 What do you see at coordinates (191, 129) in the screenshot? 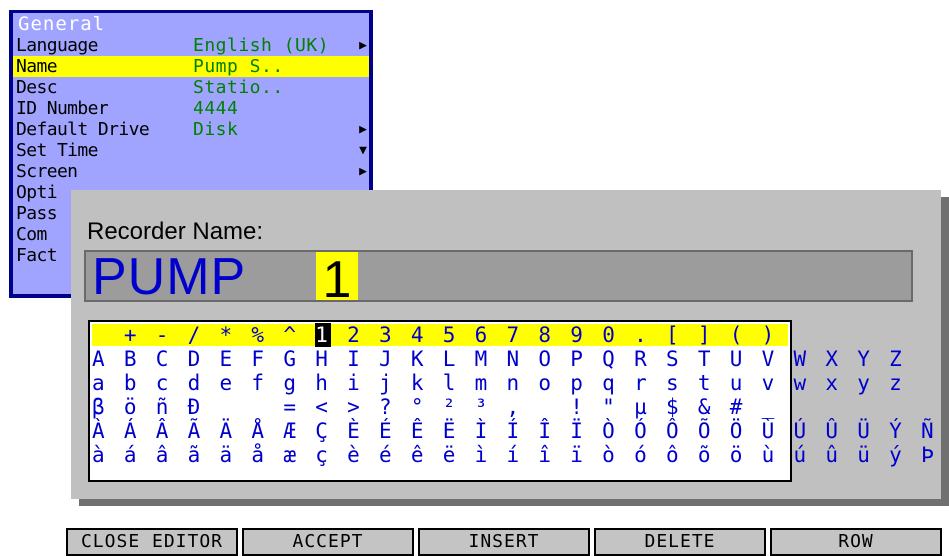
I see `menu-item-default-drive: Default Drive Disk ▶` at bounding box center [191, 129].